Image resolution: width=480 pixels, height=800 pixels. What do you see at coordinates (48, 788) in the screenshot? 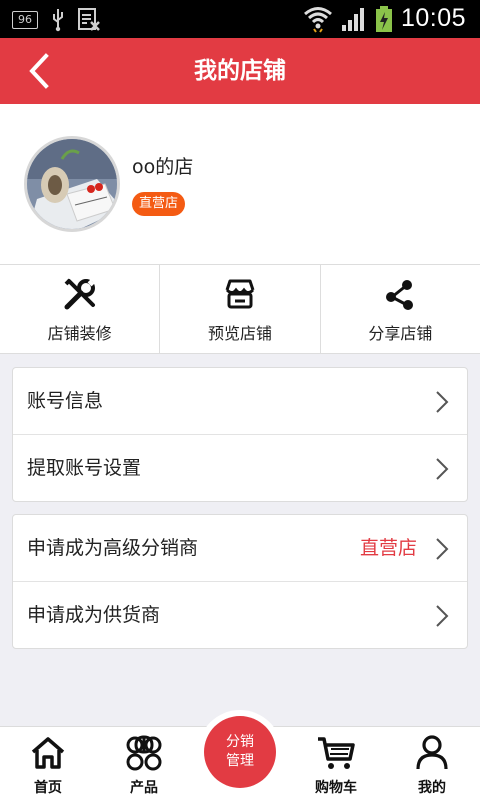
I see `tab-label: 首页` at bounding box center [48, 788].